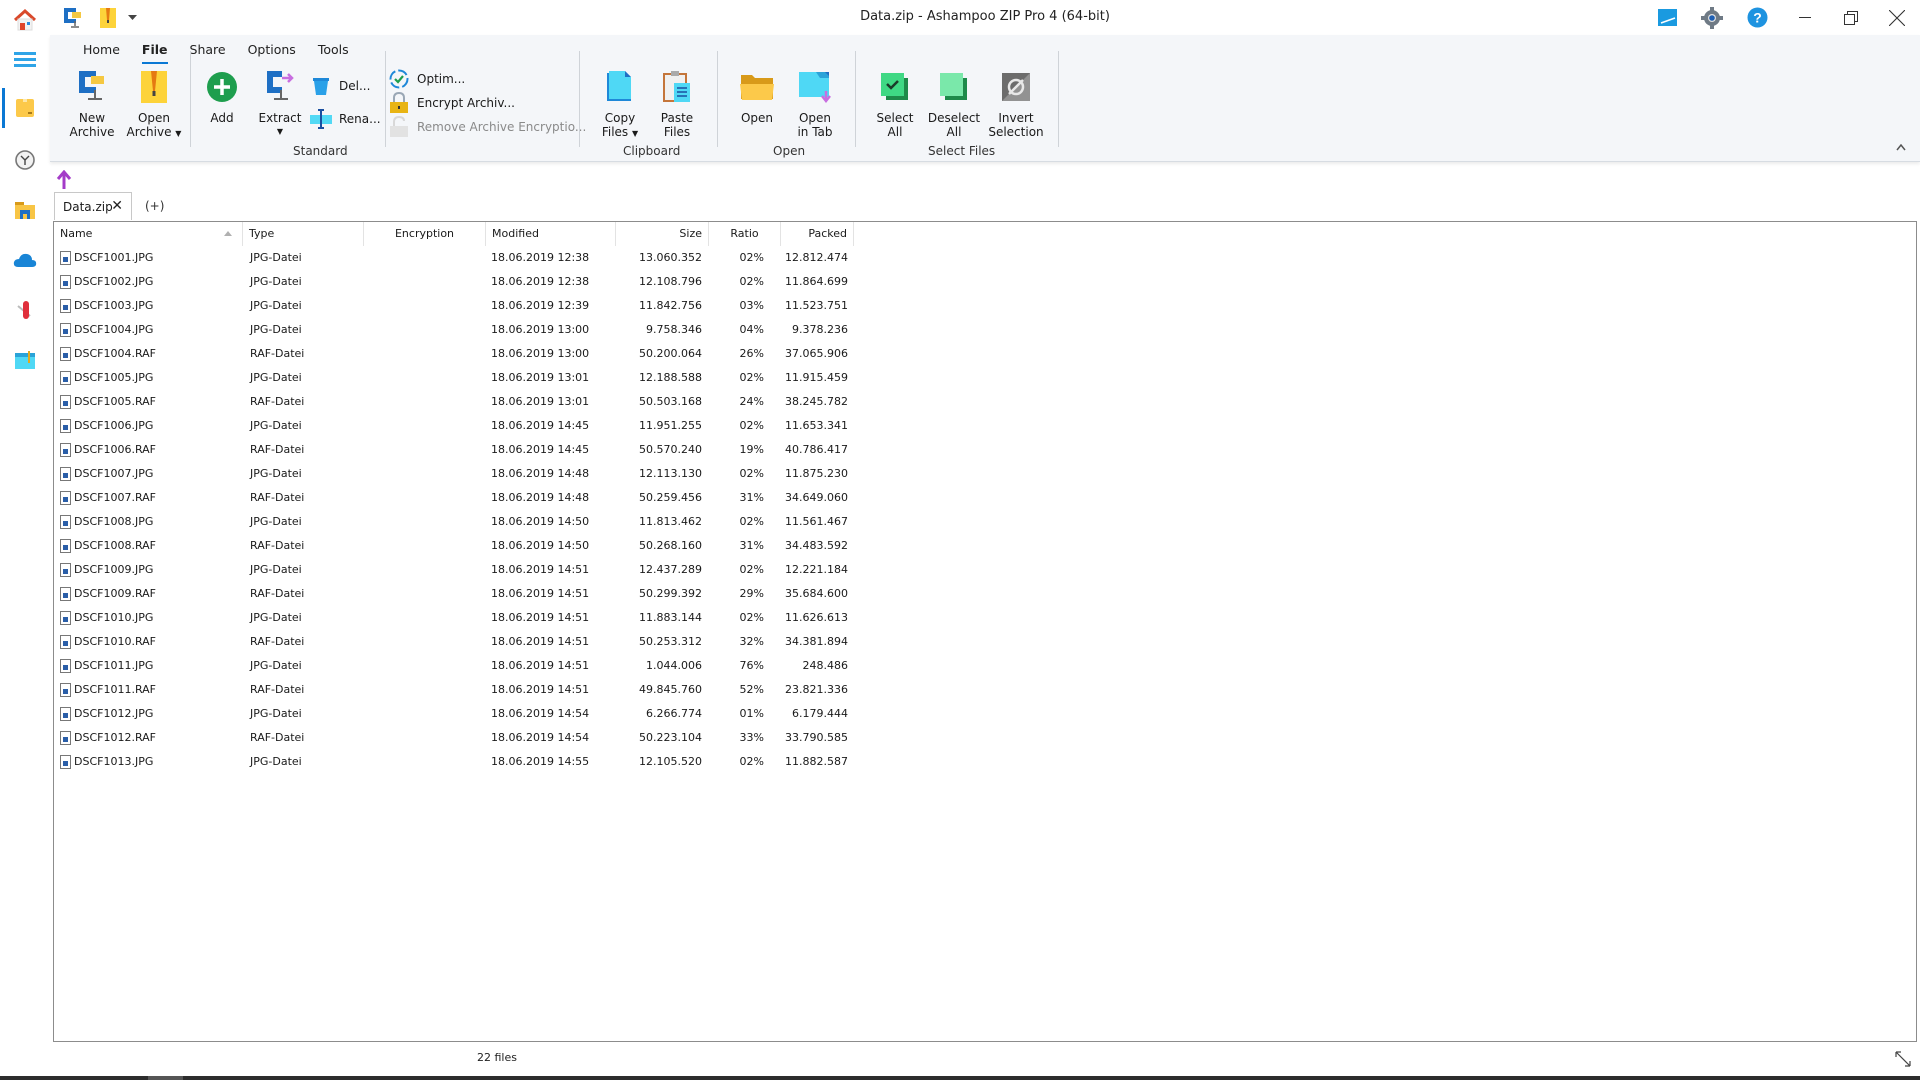 The height and width of the screenshot is (1080, 1920). I want to click on sidebar-item-home, so click(25, 20).